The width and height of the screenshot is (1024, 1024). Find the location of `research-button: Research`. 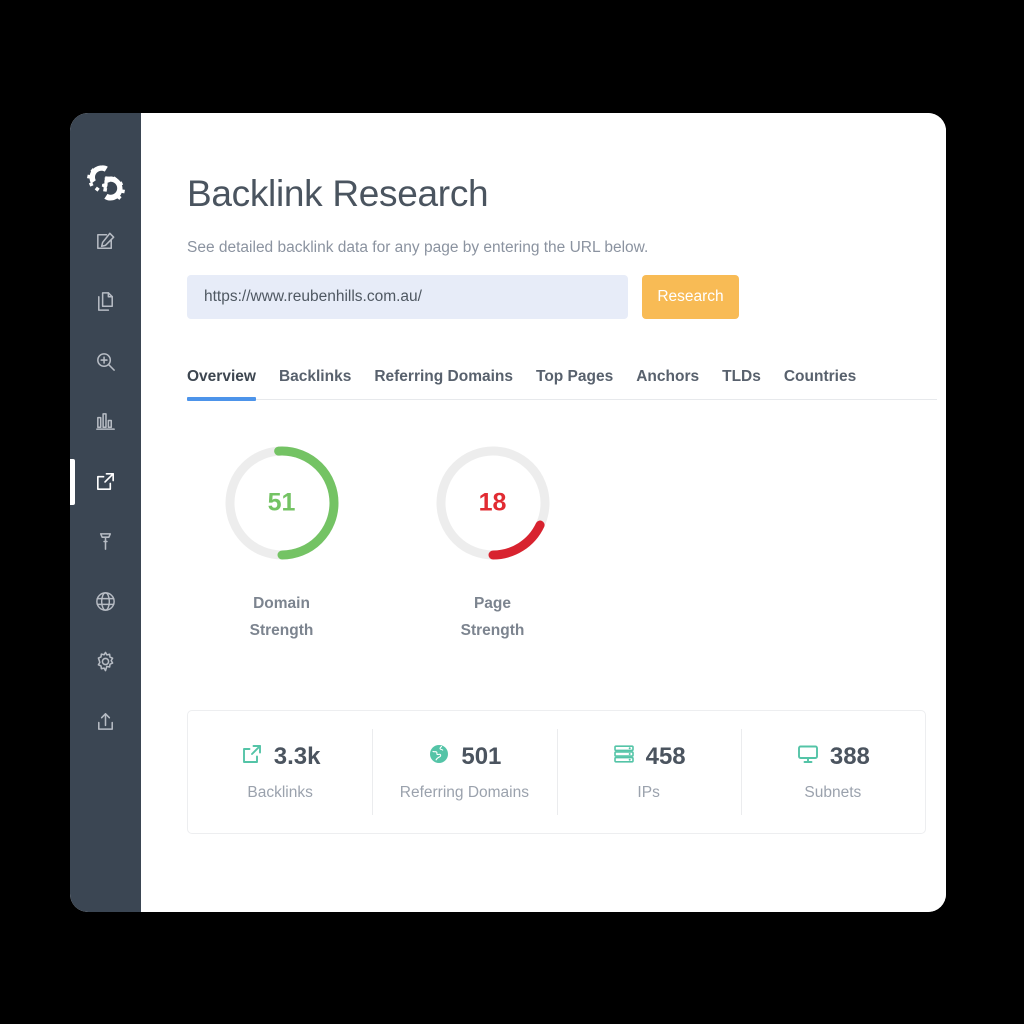

research-button: Research is located at coordinates (690, 297).